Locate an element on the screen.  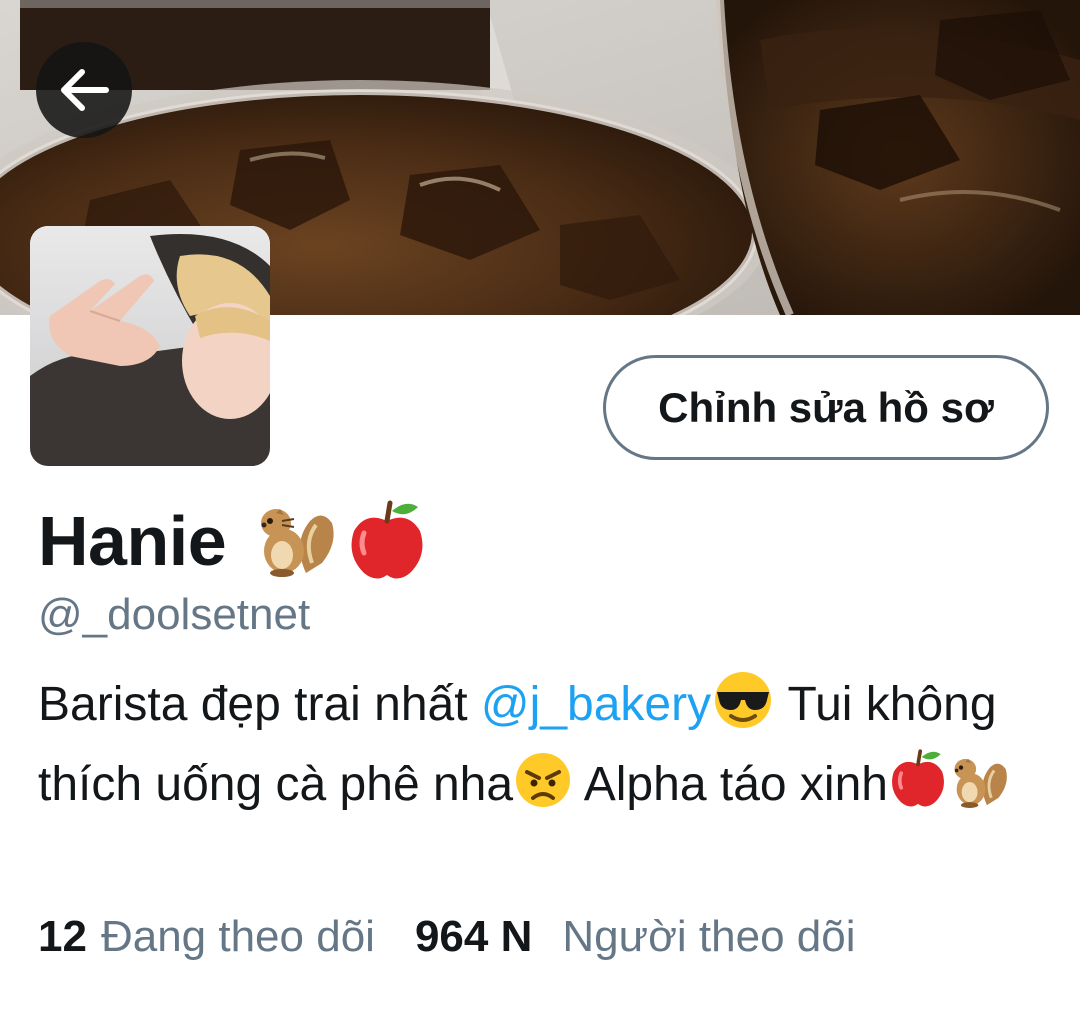
display-name: Hanie is located at coordinates (132, 541).